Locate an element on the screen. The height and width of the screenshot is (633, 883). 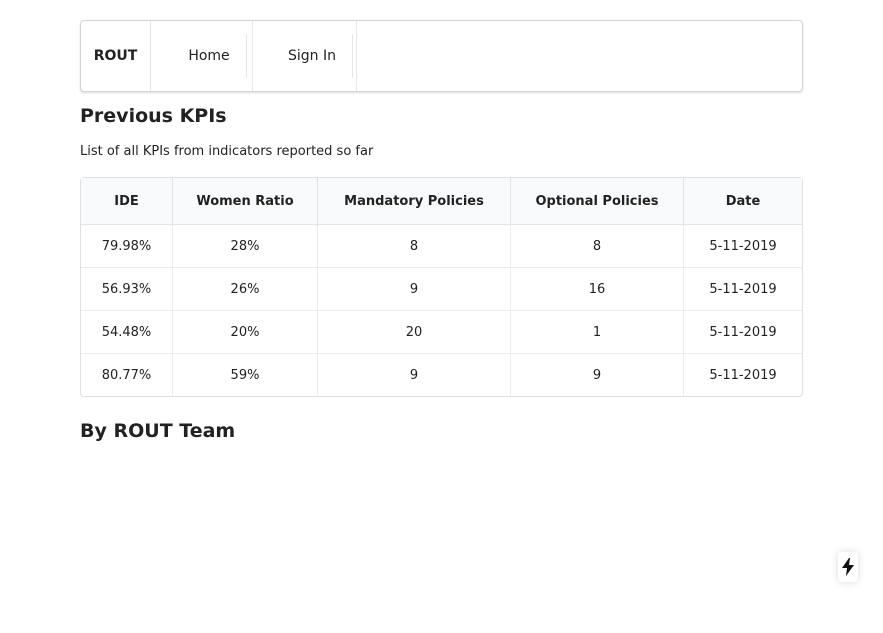
cell-ide: 79.98% is located at coordinates (127, 246).